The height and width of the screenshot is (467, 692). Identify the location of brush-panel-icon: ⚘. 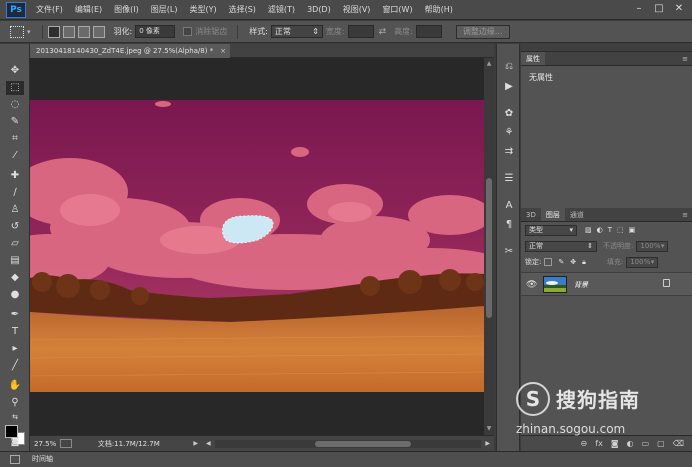
(509, 133).